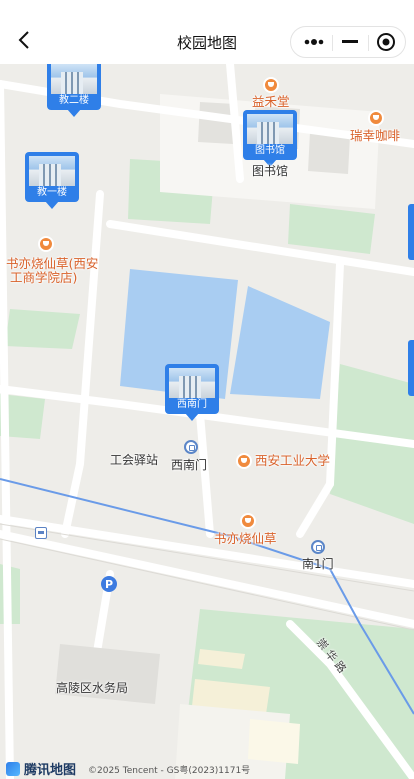 The height and width of the screenshot is (779, 414). I want to click on map-footer: 腾讯地图 ©2025 Tencent - GS粤(2023)1171号, so click(207, 767).